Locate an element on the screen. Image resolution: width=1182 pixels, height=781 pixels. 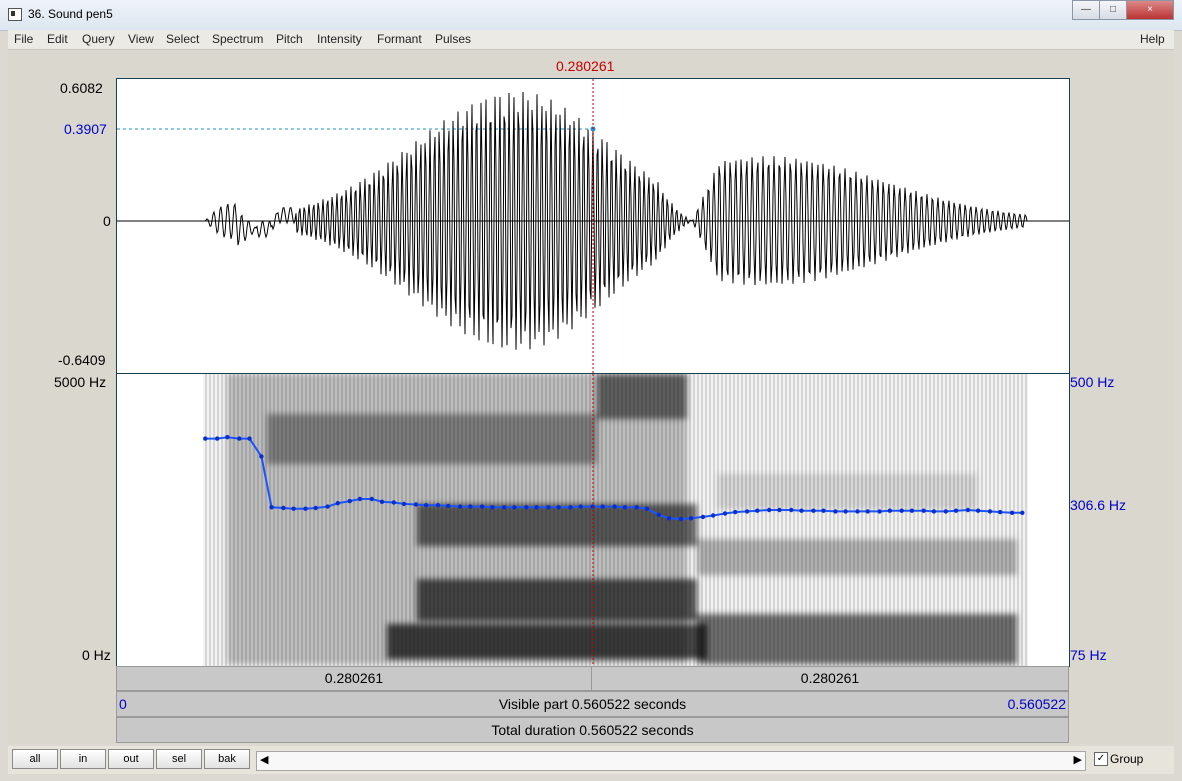
menu-intensity: Intensity is located at coordinates (339, 39).